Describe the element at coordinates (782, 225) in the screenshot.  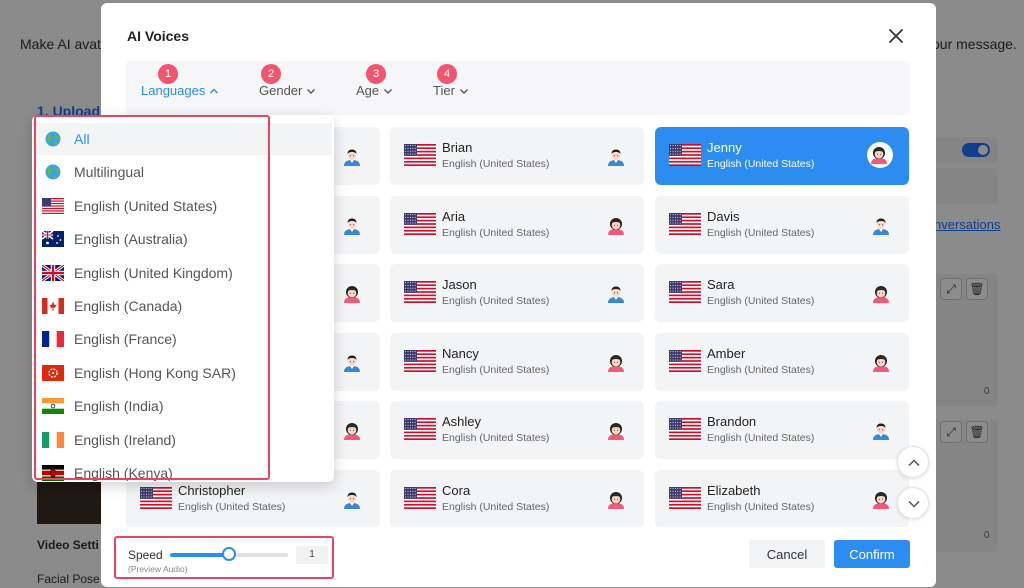
I see `voice-card-davis: Davis English (United States)` at that location.